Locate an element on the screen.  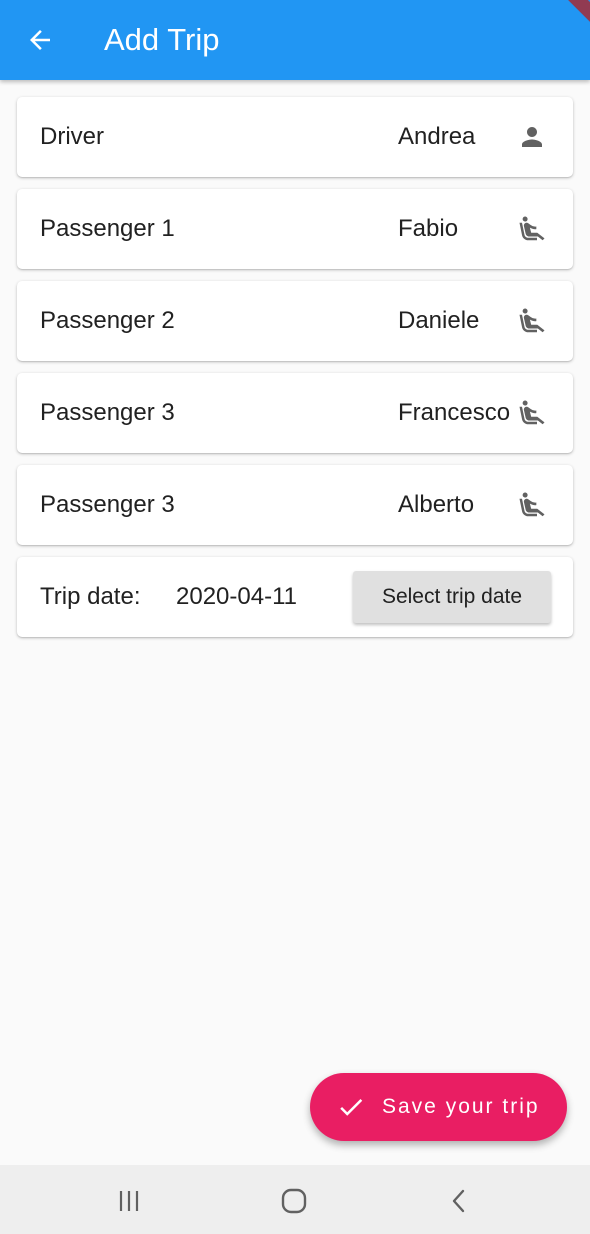
trip-date-label: Trip date: is located at coordinates (90, 596).